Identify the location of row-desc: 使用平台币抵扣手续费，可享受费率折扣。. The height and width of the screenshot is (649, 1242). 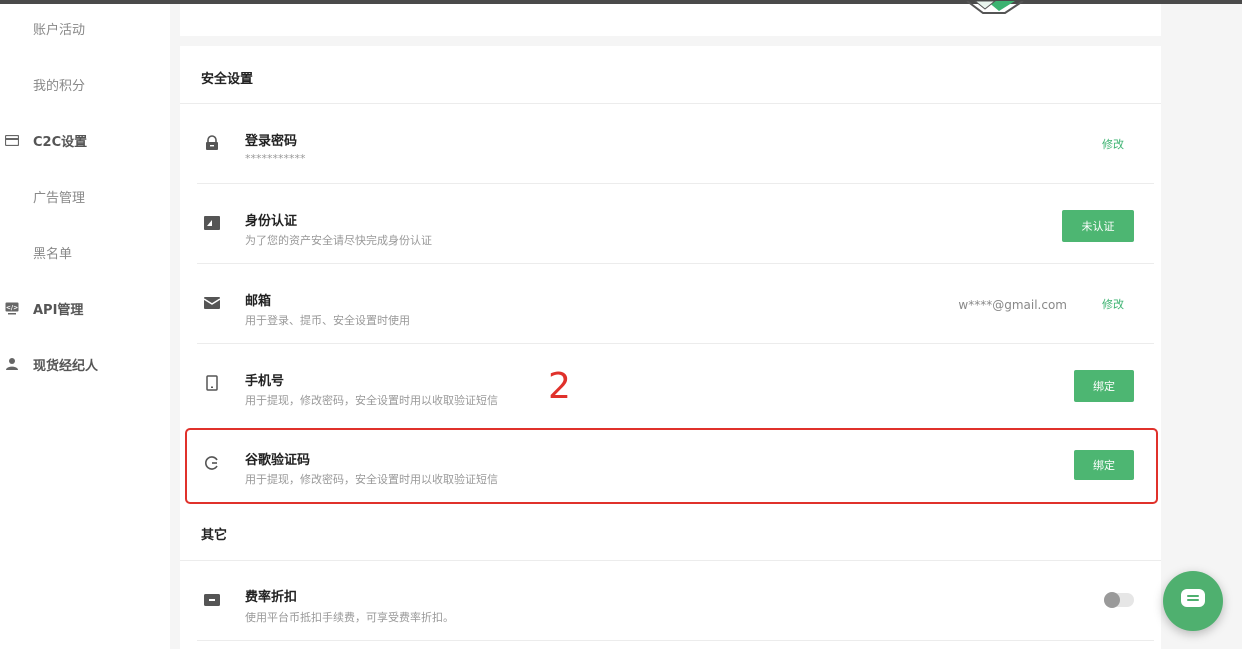
(349, 617).